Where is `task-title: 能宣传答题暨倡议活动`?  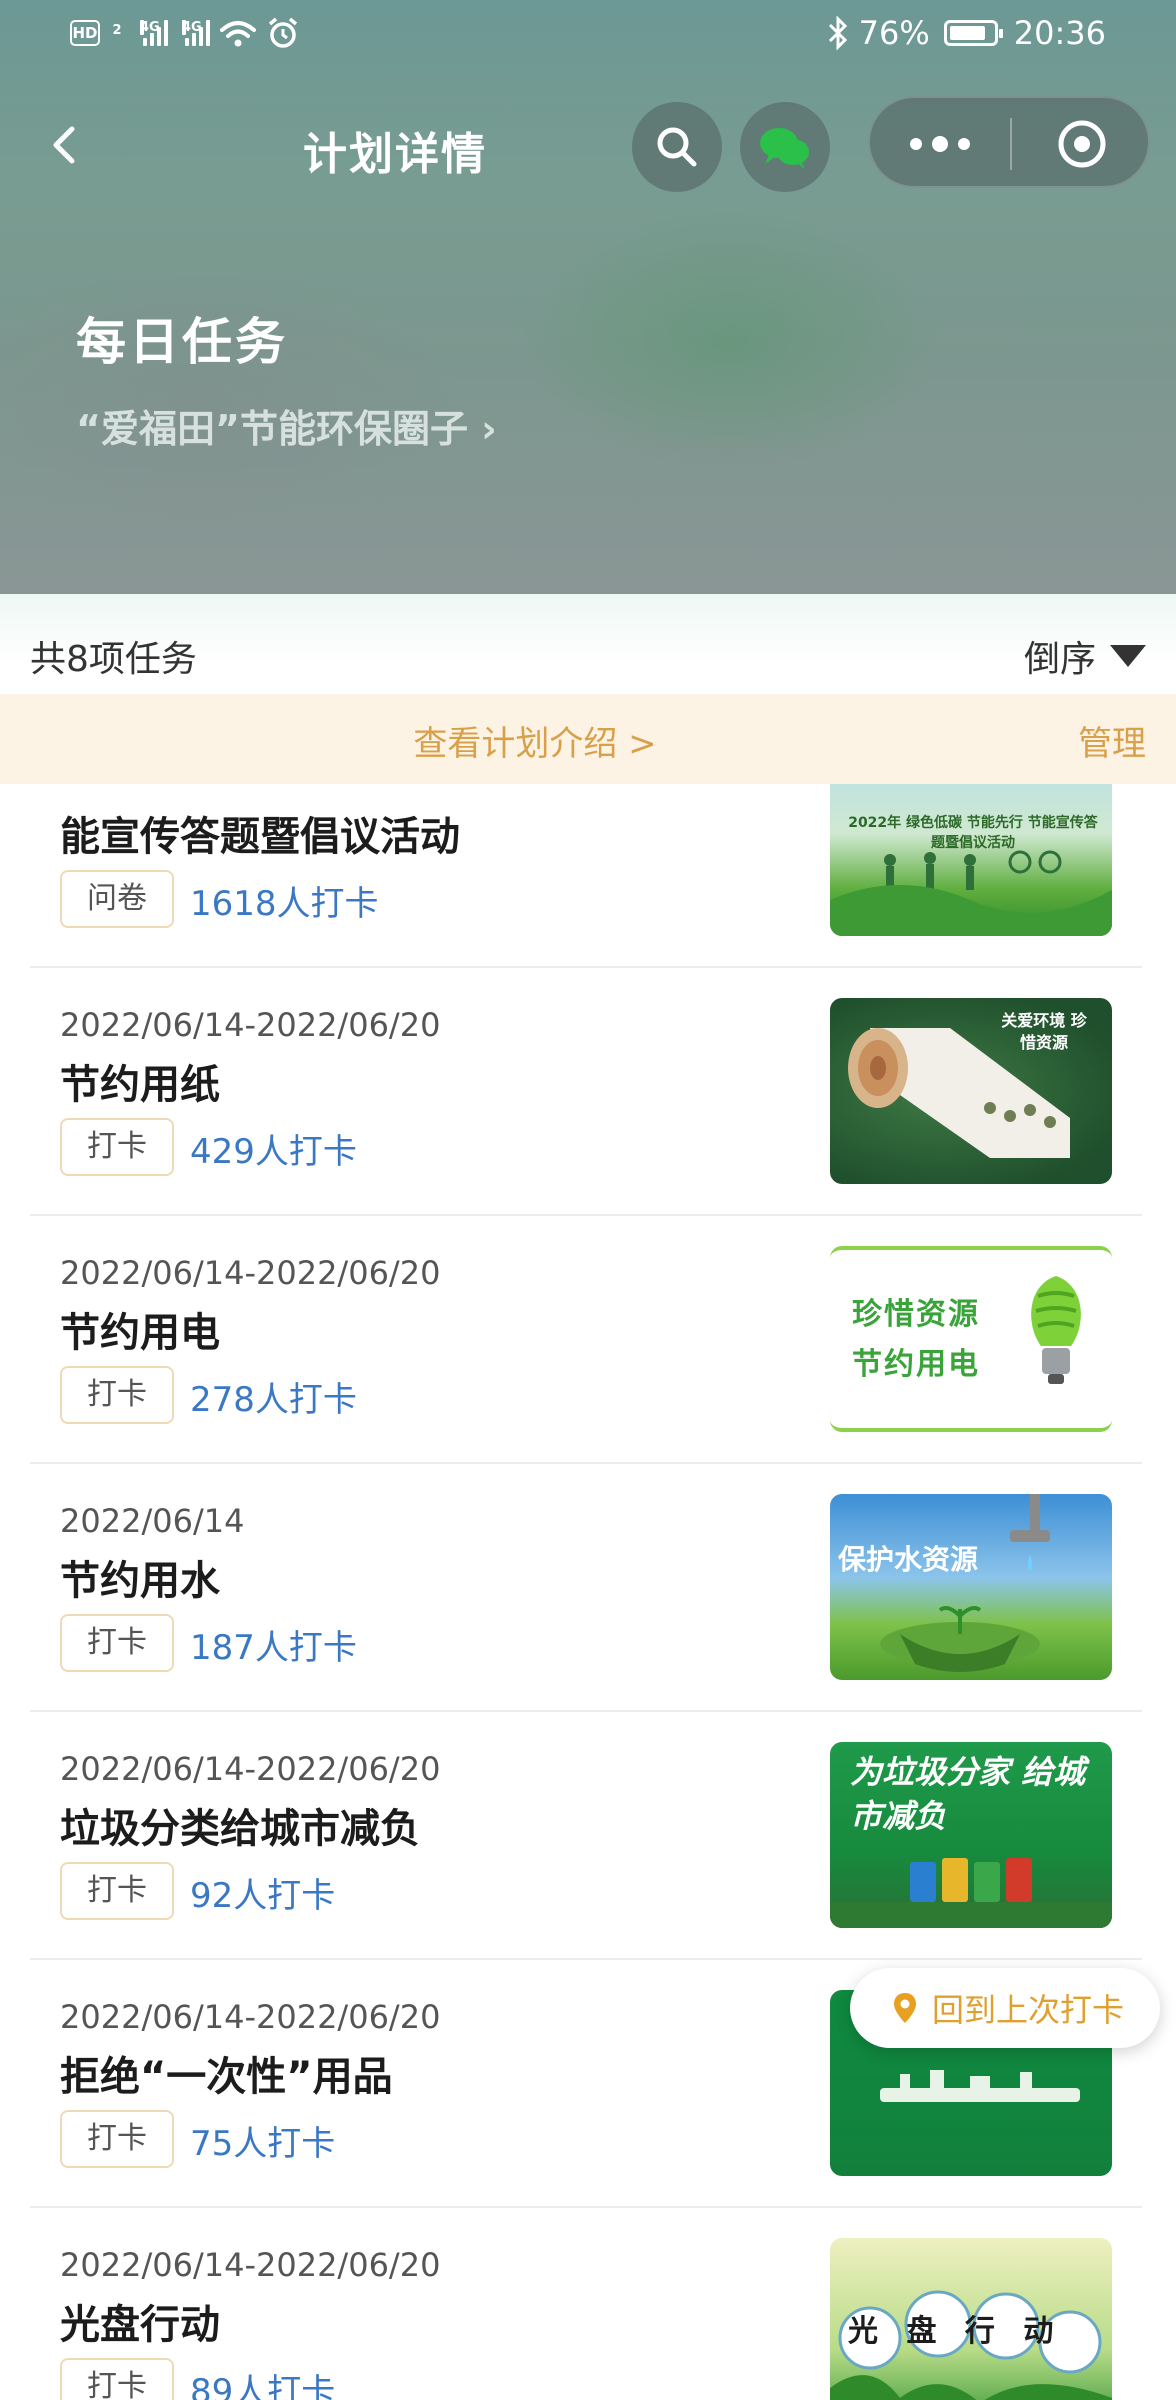 task-title: 能宣传答题暨倡议活动 is located at coordinates (260, 837).